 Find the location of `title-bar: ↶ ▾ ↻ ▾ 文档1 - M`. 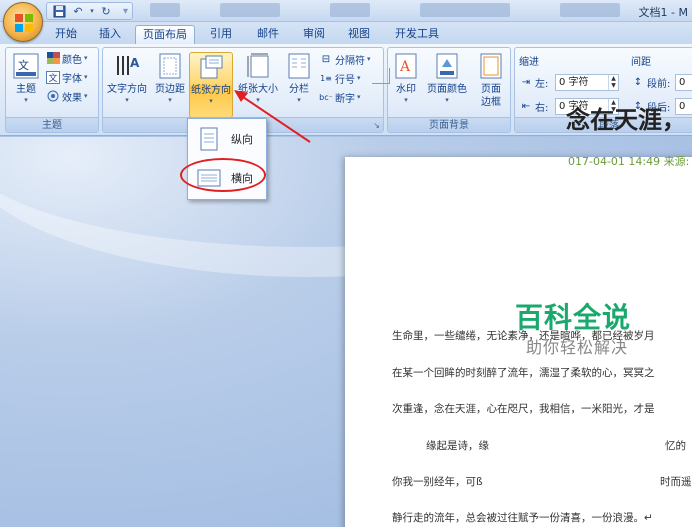

title-bar: ↶ ▾ ↻ ▾ 文档1 - M is located at coordinates (346, 11).